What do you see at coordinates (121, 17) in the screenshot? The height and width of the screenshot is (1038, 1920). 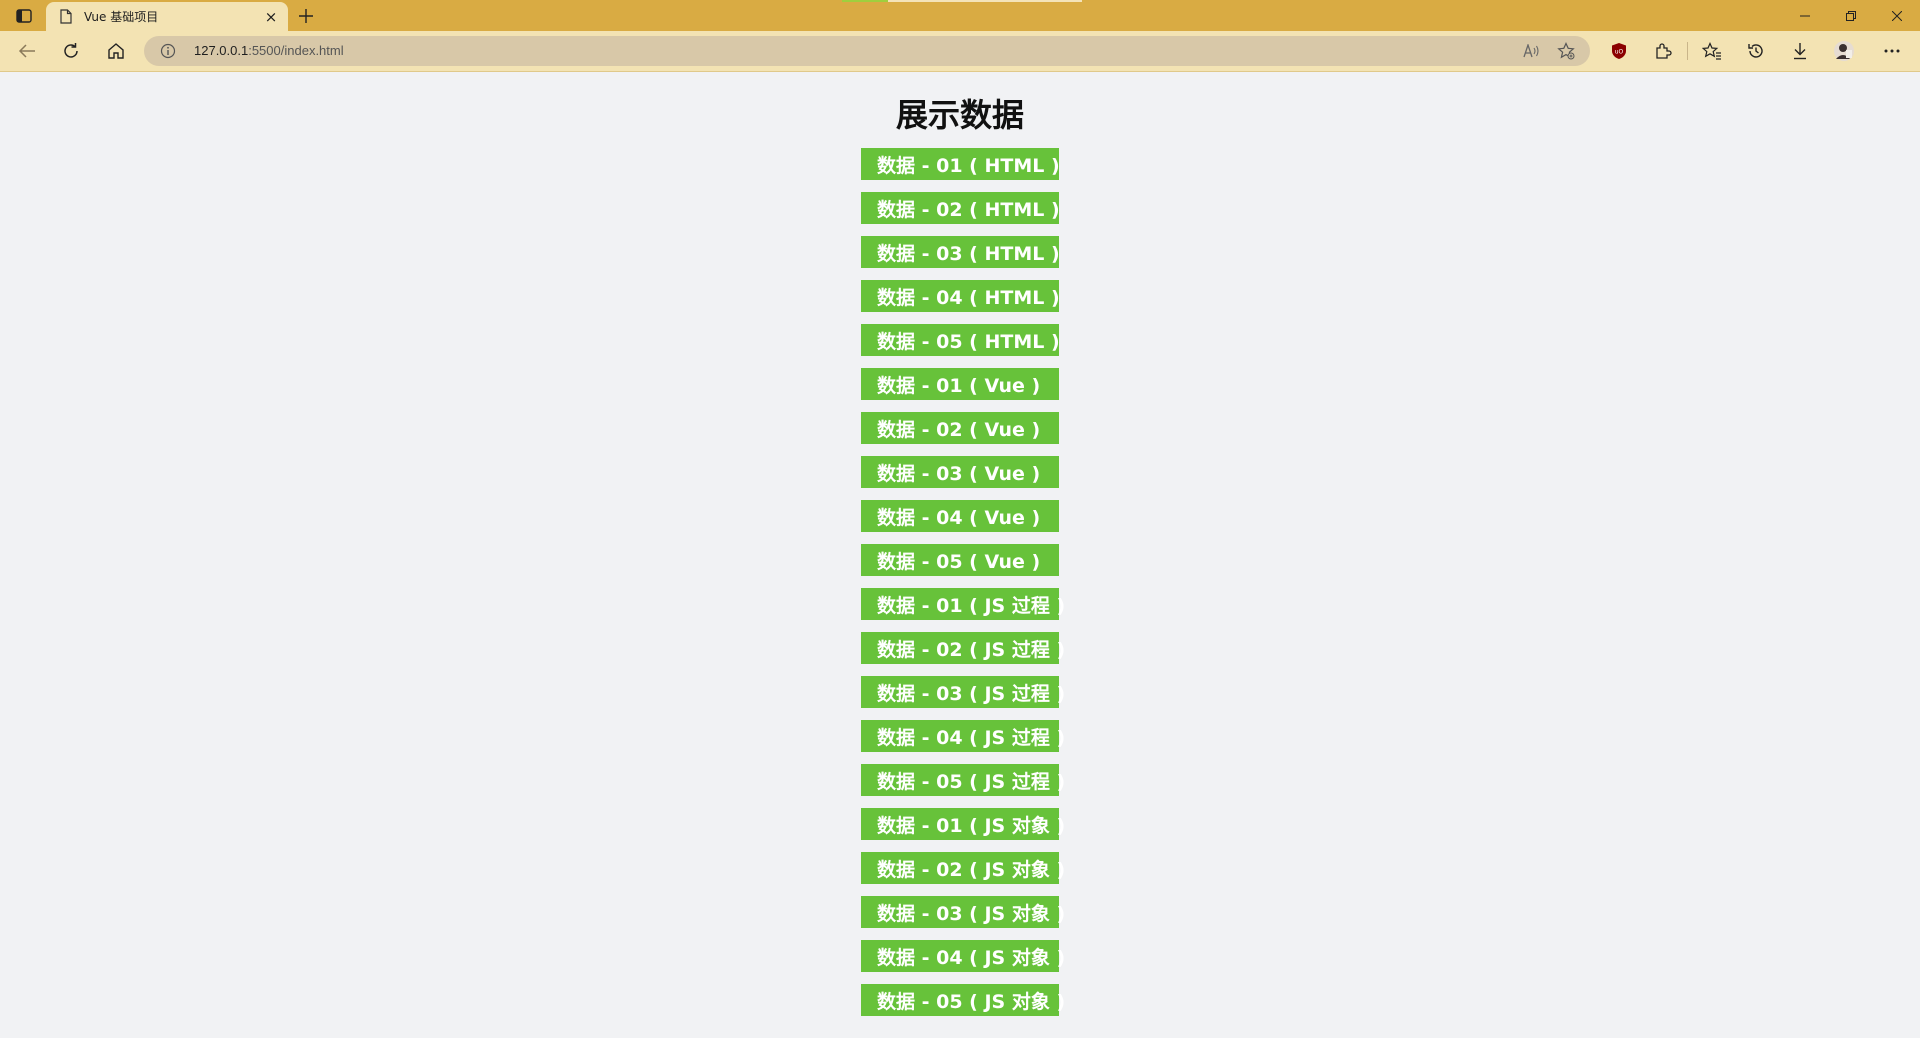 I see `tab-title: Vue 基础项目` at bounding box center [121, 17].